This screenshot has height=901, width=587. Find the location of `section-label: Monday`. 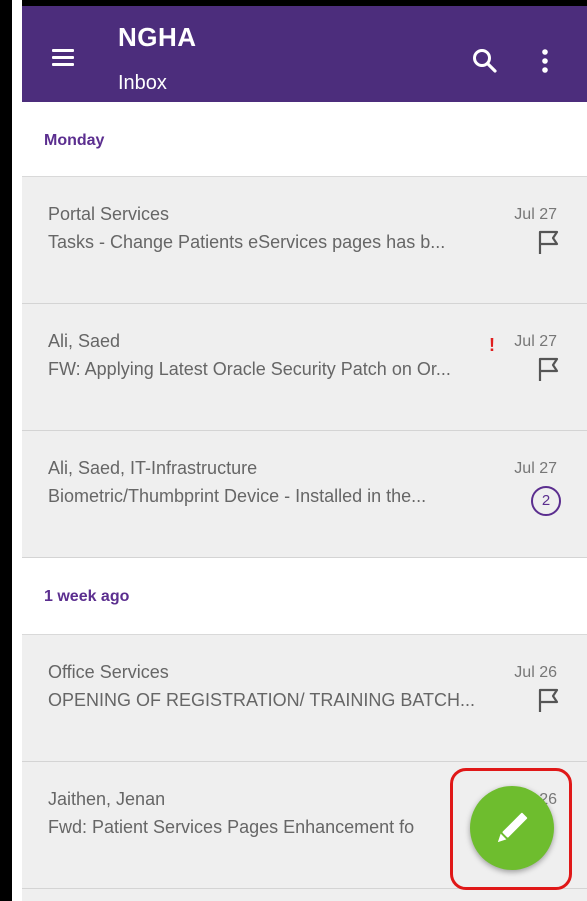

section-label: Monday is located at coordinates (74, 140).